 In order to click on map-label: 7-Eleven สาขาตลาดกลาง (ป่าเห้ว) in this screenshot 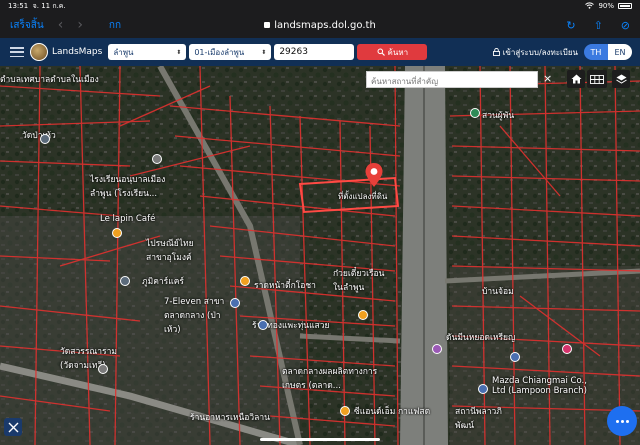, I will do `click(194, 316)`.